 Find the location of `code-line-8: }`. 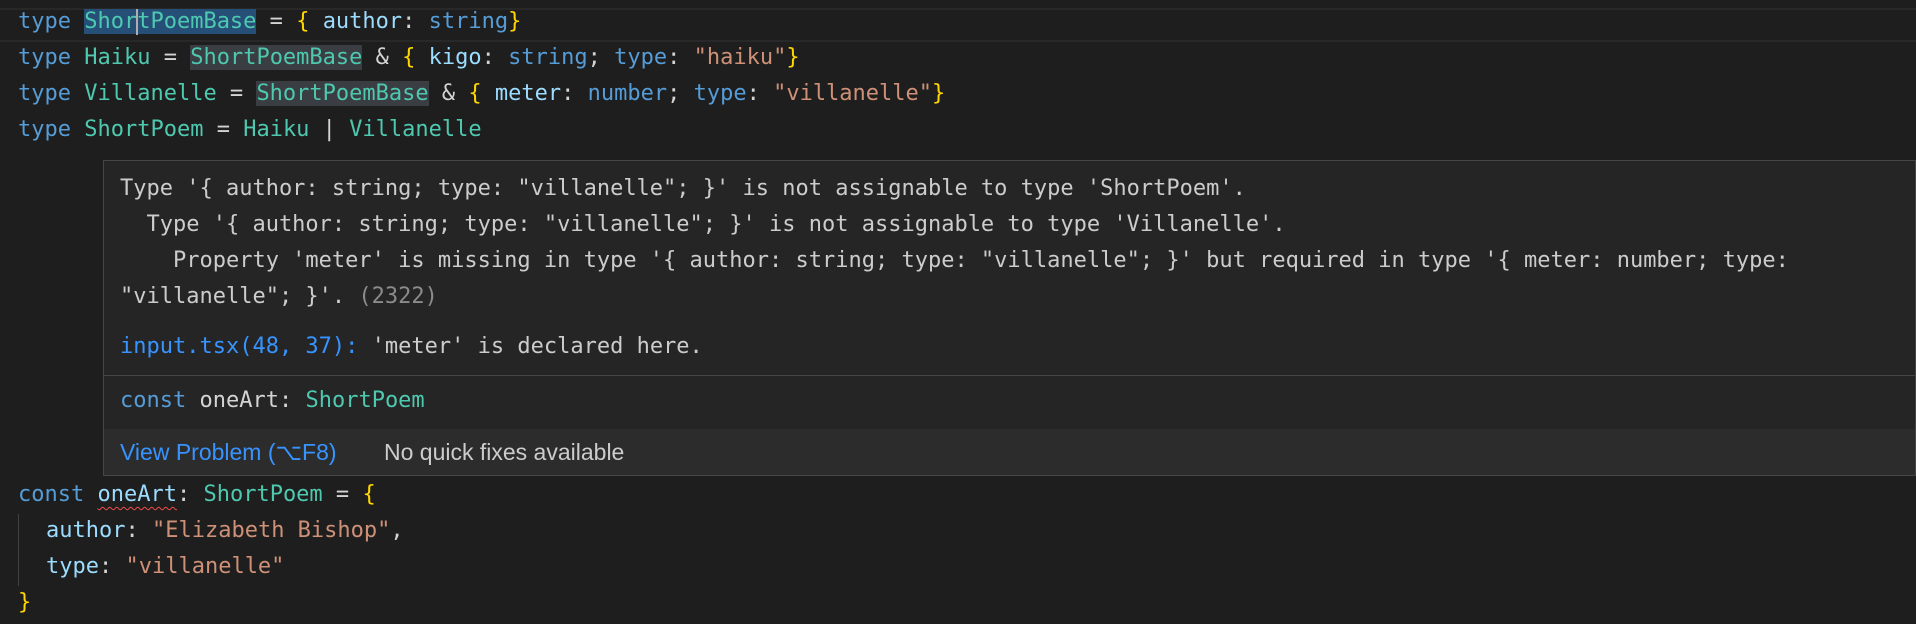

code-line-8: } is located at coordinates (24, 603).